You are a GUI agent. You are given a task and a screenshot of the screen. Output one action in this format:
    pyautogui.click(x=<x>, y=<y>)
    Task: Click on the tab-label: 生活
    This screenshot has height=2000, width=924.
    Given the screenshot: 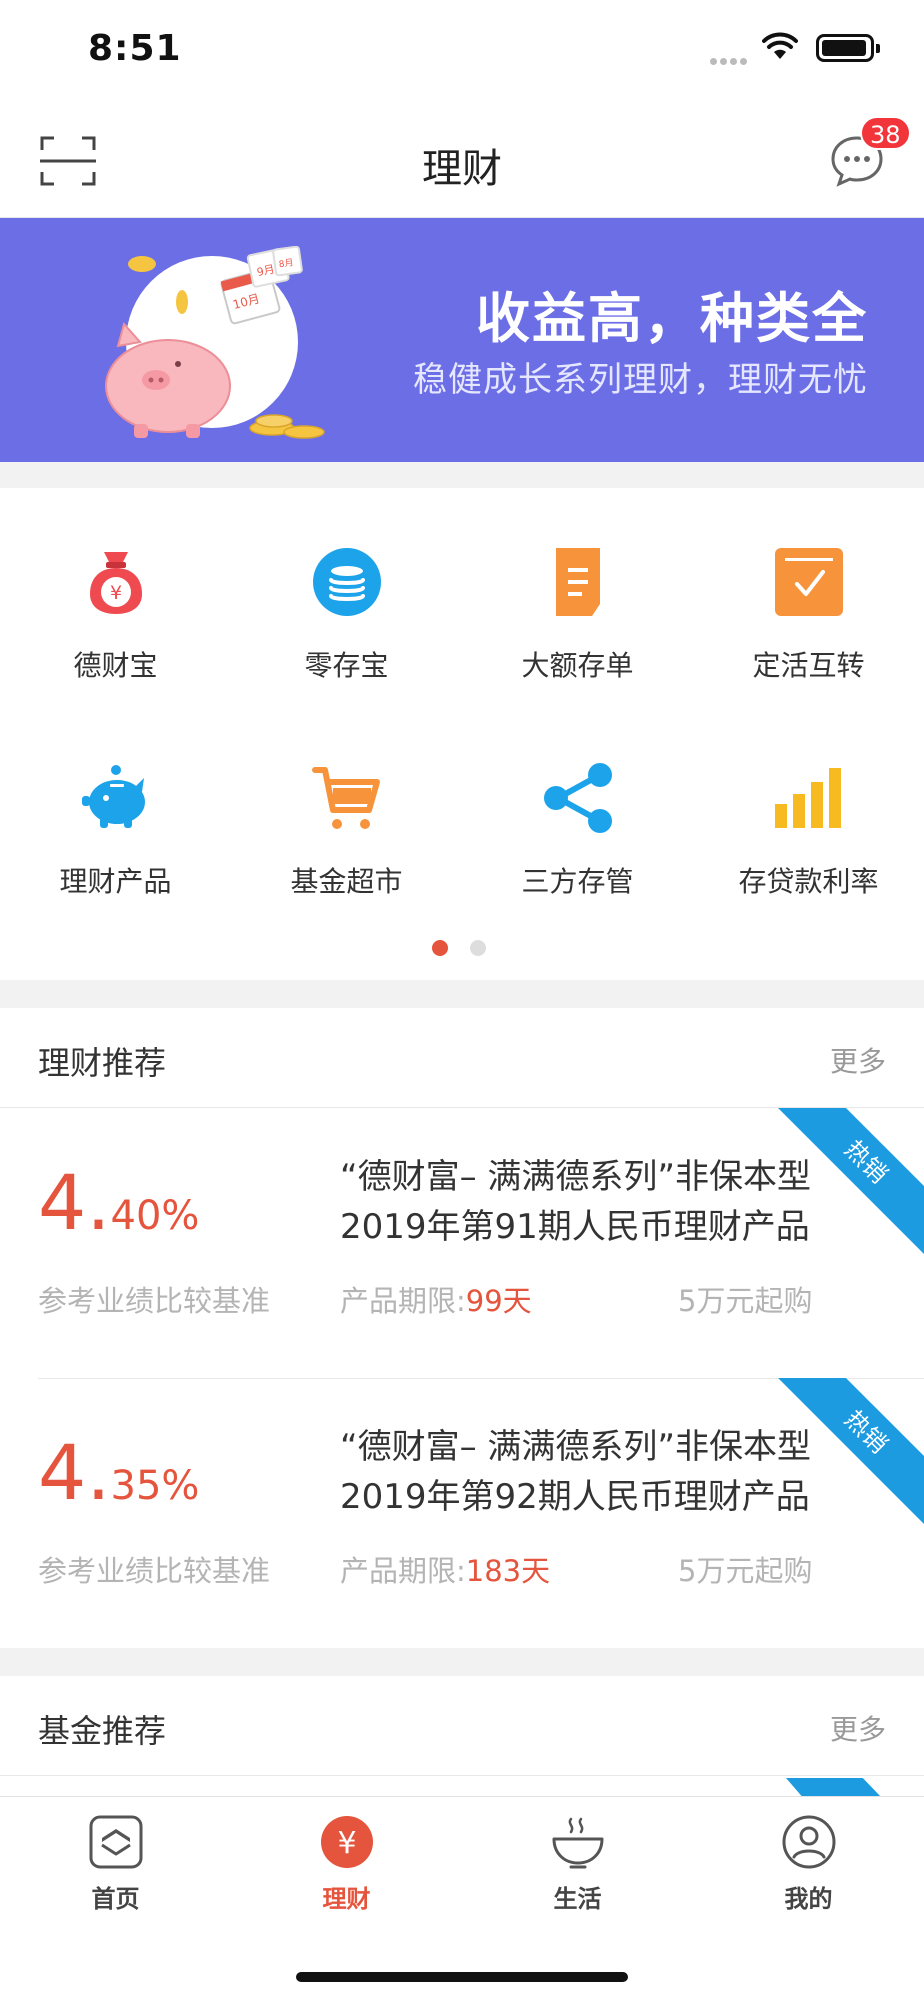 What is the action you would take?
    pyautogui.click(x=577, y=1899)
    